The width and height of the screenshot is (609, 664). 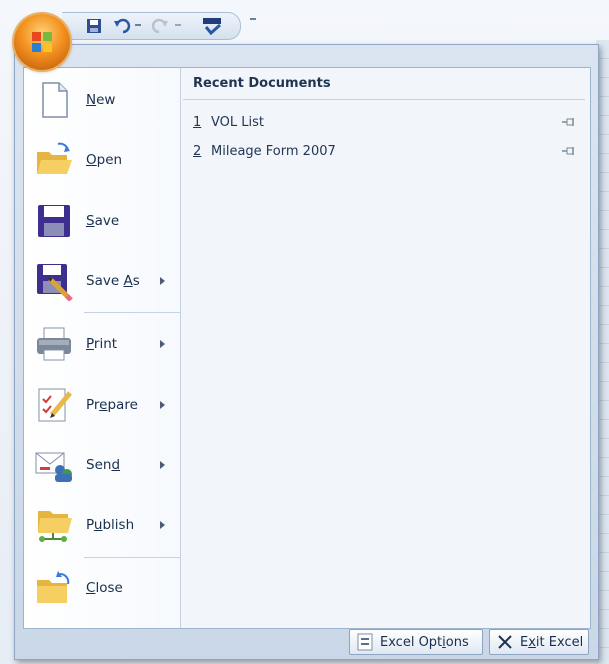 I want to click on redo-icon, so click(x=160, y=26).